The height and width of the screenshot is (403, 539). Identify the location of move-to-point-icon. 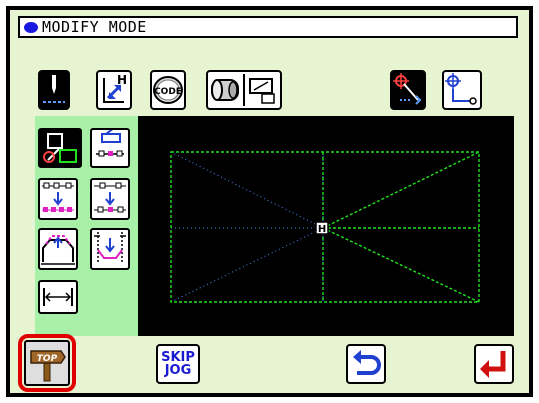
(461, 89).